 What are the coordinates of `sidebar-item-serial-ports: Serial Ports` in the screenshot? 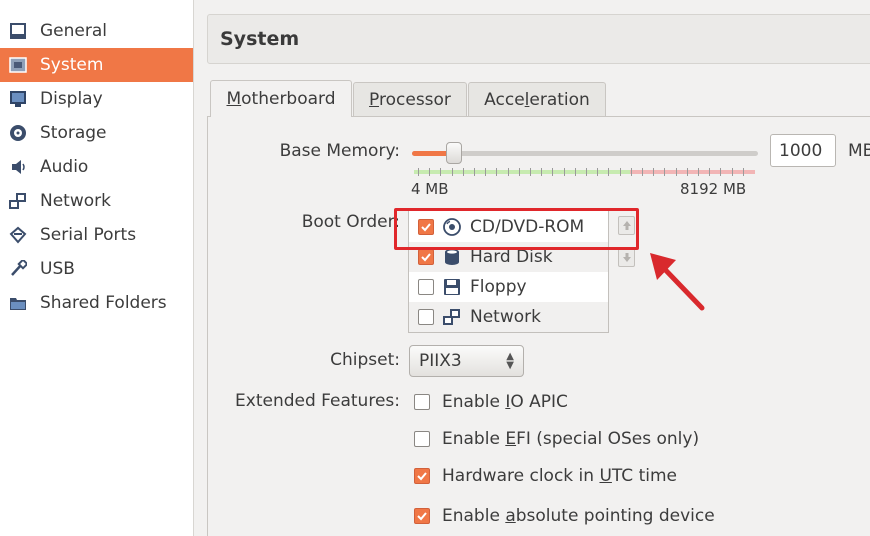 It's located at (96, 235).